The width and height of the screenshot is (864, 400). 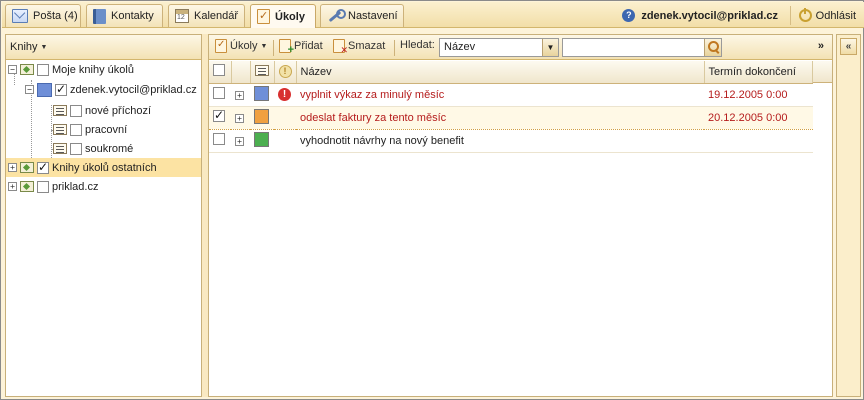 What do you see at coordinates (758, 72) in the screenshot?
I see `column-header-due: Termín dokončení` at bounding box center [758, 72].